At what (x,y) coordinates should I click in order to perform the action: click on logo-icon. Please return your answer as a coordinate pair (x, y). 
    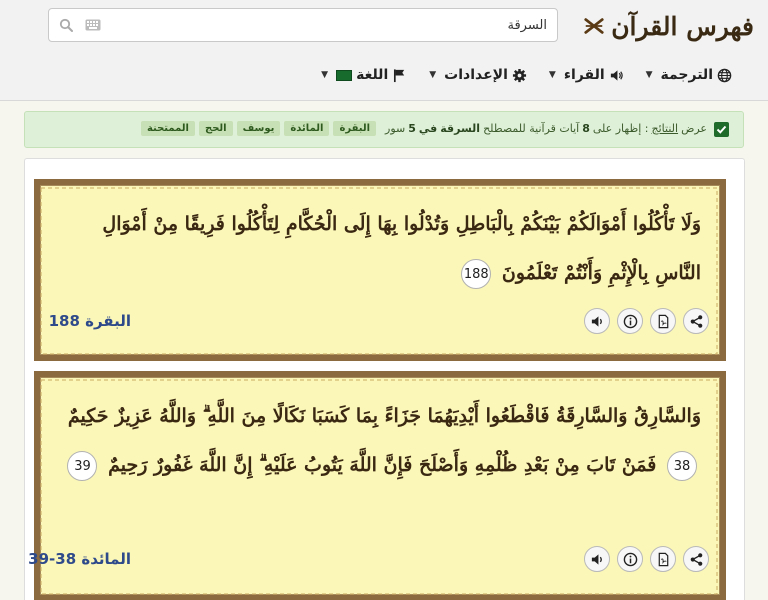
    Looking at the image, I should click on (594, 26).